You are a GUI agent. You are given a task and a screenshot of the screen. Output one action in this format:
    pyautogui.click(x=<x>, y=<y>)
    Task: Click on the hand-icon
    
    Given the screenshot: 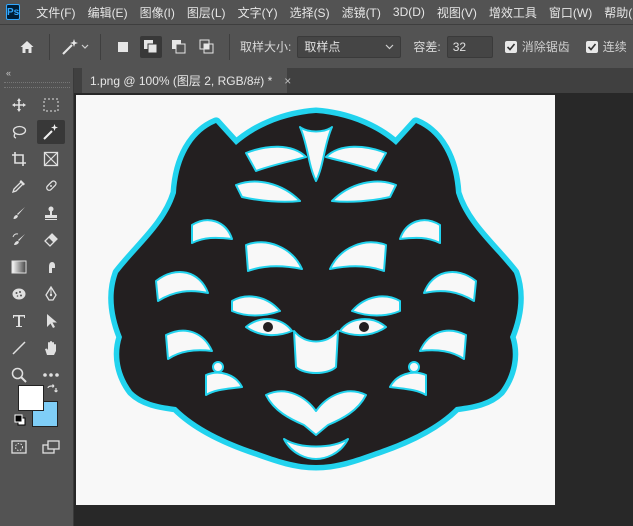 What is the action you would take?
    pyautogui.click(x=50, y=348)
    